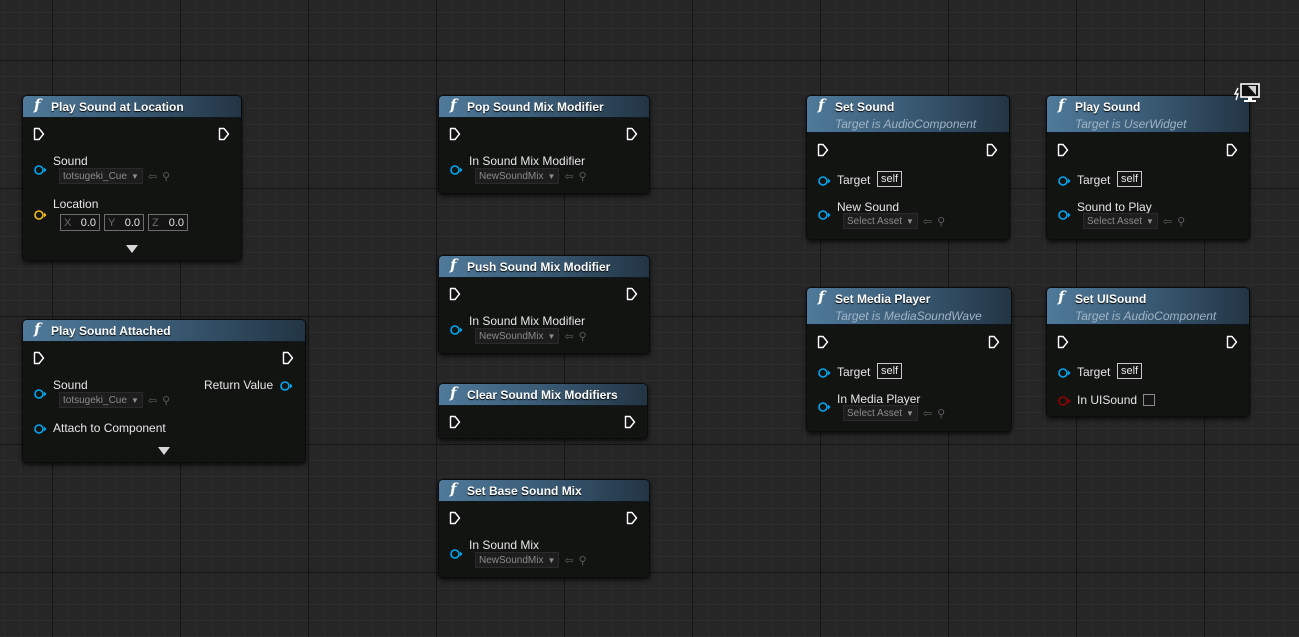 This screenshot has width=1299, height=637. I want to click on asset-value: totsugeki_Cue, so click(95, 176).